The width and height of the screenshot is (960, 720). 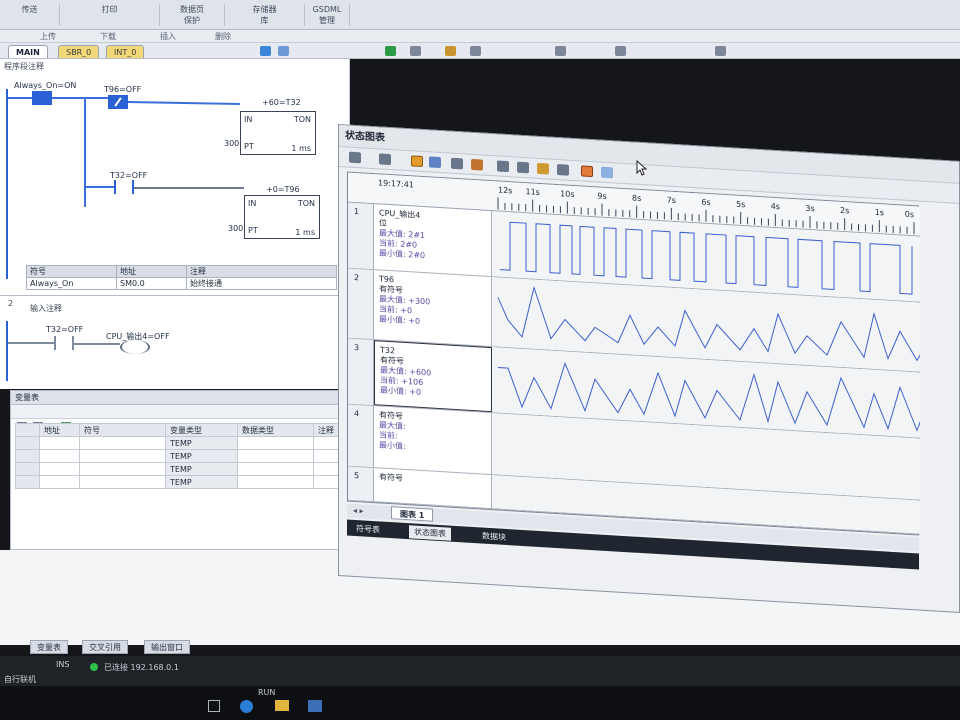 What do you see at coordinates (361, 304) in the screenshot?
I see `row-number: 2` at bounding box center [361, 304].